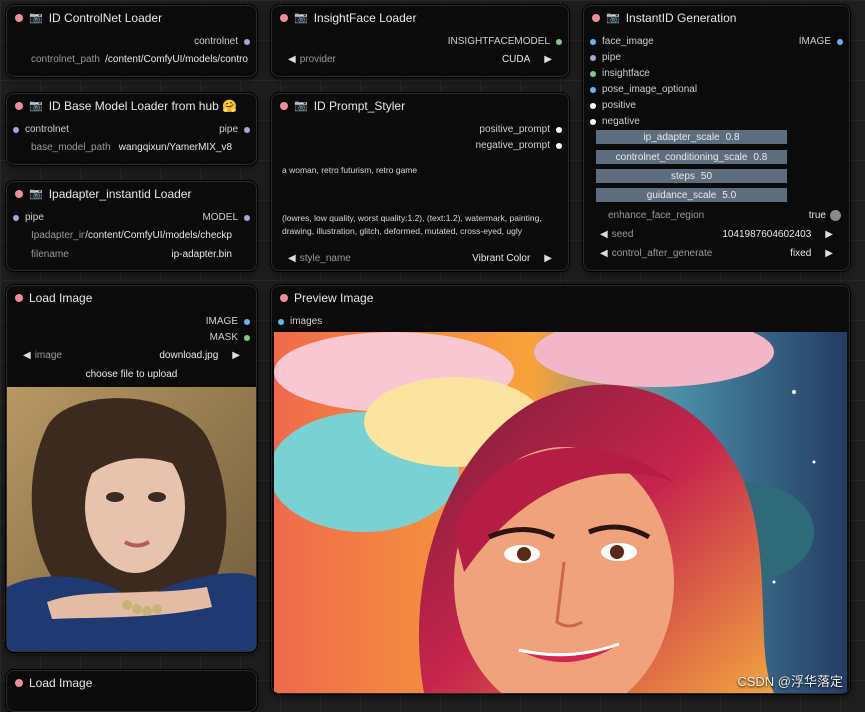 This screenshot has height=712, width=865. What do you see at coordinates (131, 194) in the screenshot?
I see `node-title-bar: 📷 Ipadapter_instantid Loader` at bounding box center [131, 194].